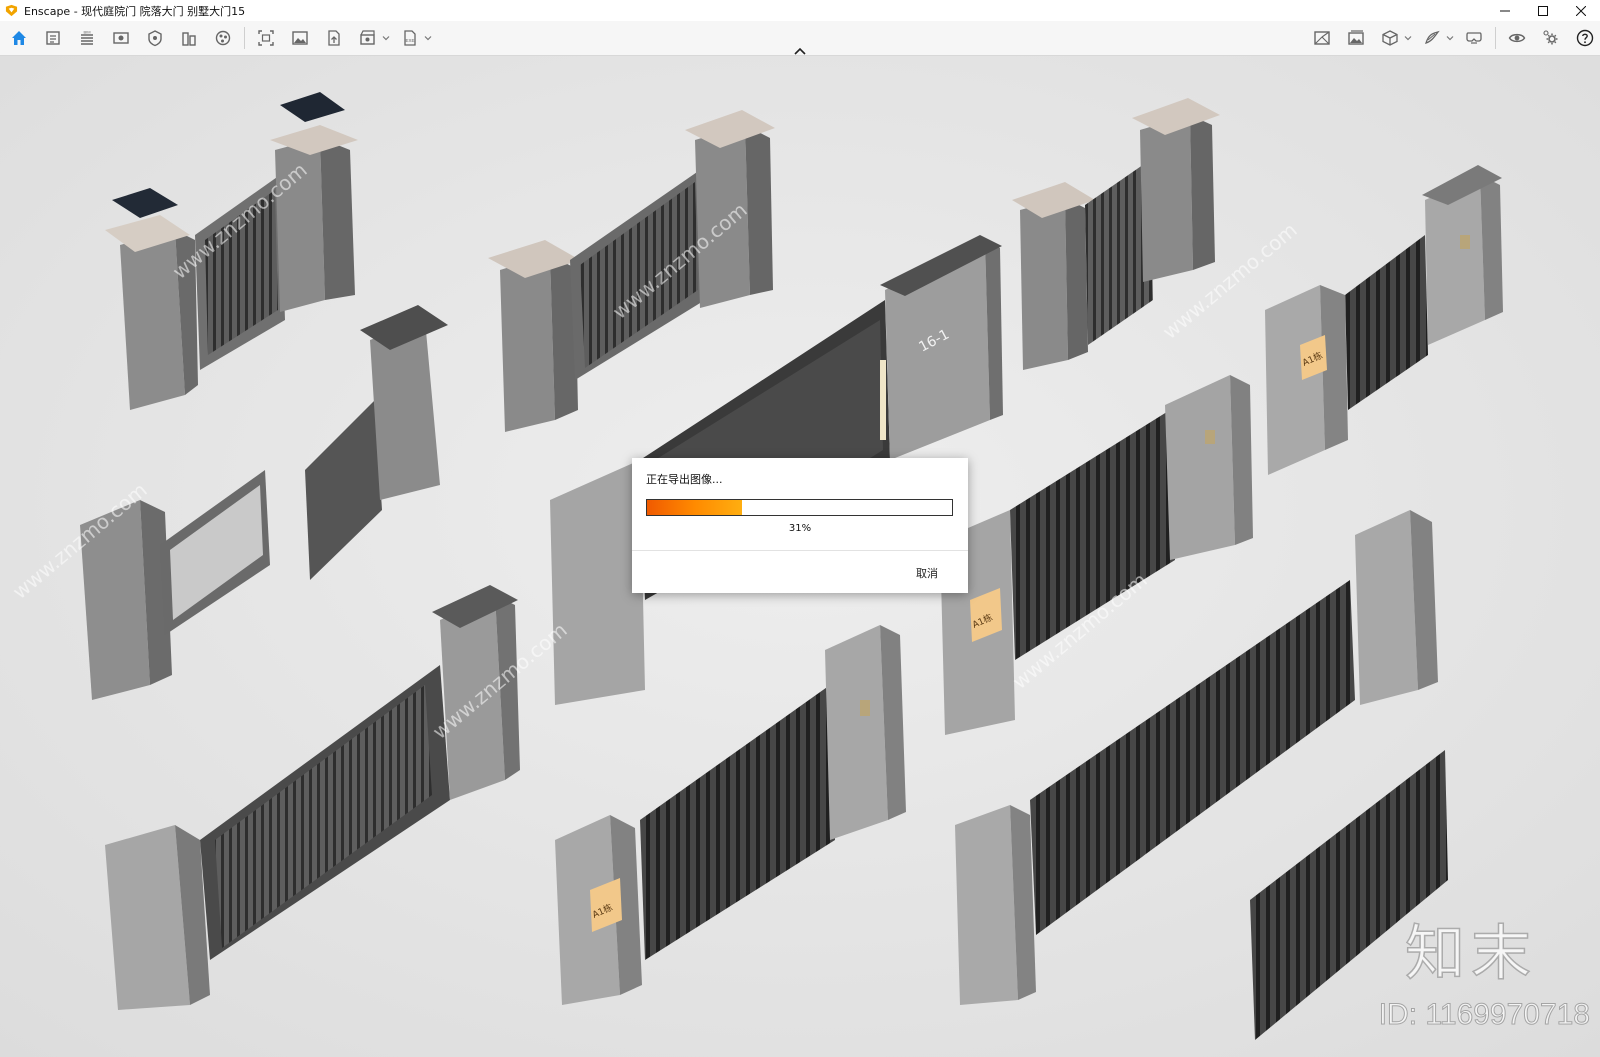 The width and height of the screenshot is (1600, 1057). I want to click on home-icon, so click(19, 38).